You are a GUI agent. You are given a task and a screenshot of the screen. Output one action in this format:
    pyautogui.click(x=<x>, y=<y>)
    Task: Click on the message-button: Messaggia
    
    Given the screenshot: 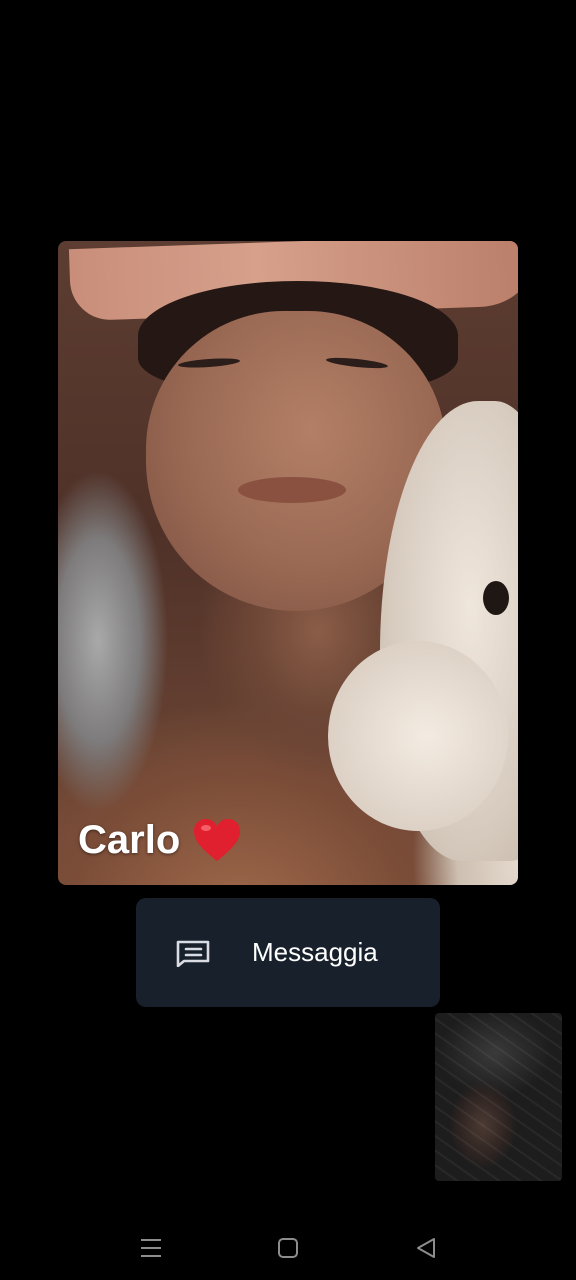 What is the action you would take?
    pyautogui.click(x=288, y=952)
    